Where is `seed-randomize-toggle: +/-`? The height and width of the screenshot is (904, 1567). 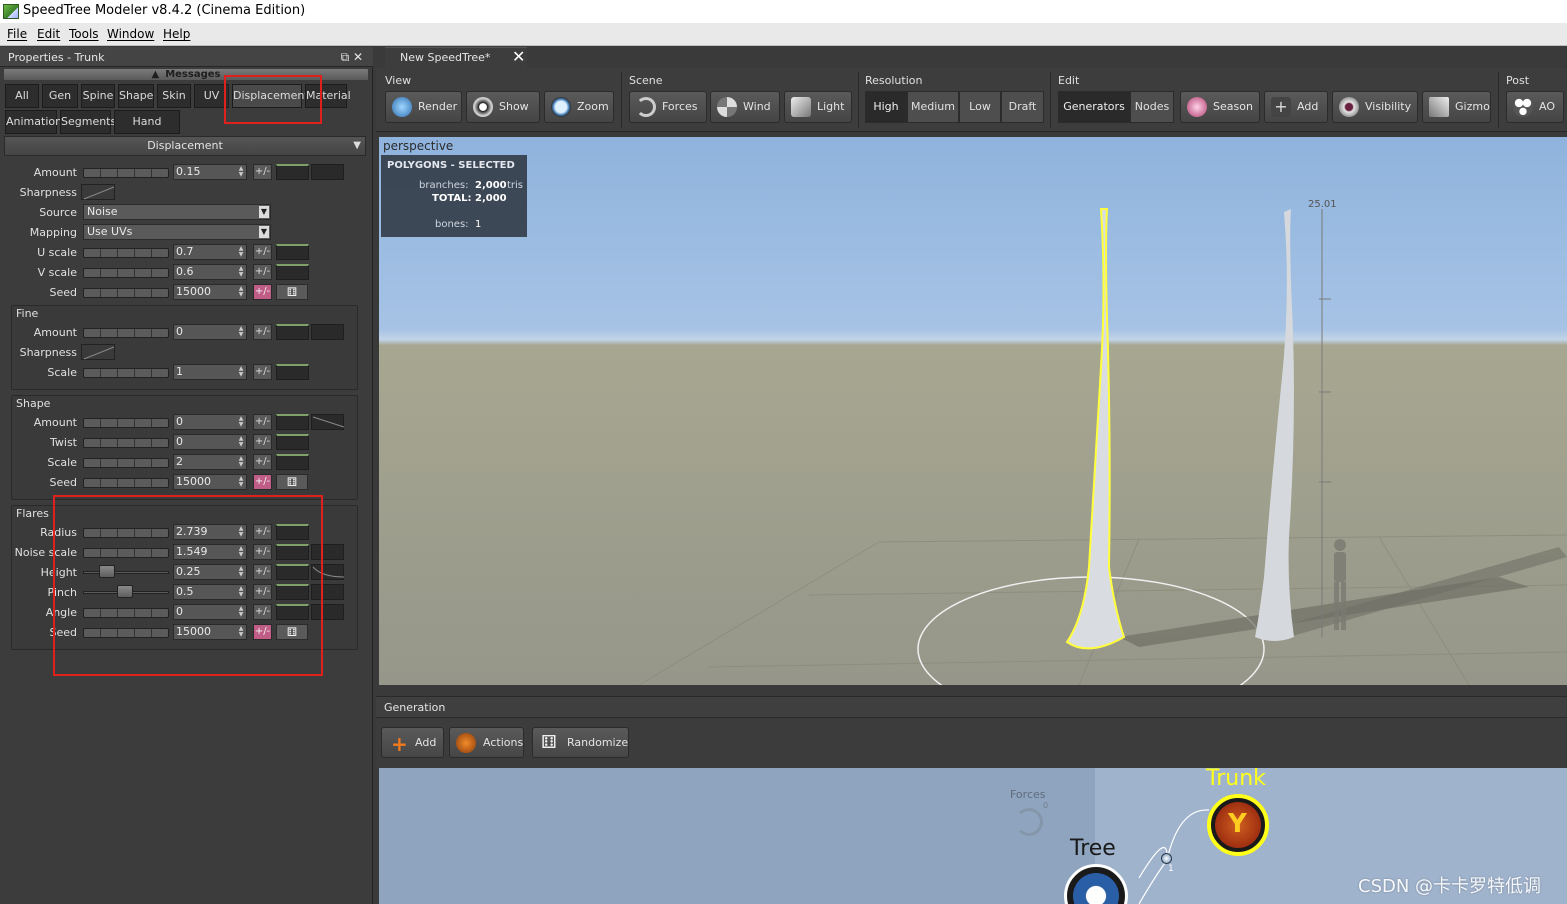
seed-randomize-toggle: +/- is located at coordinates (262, 292).